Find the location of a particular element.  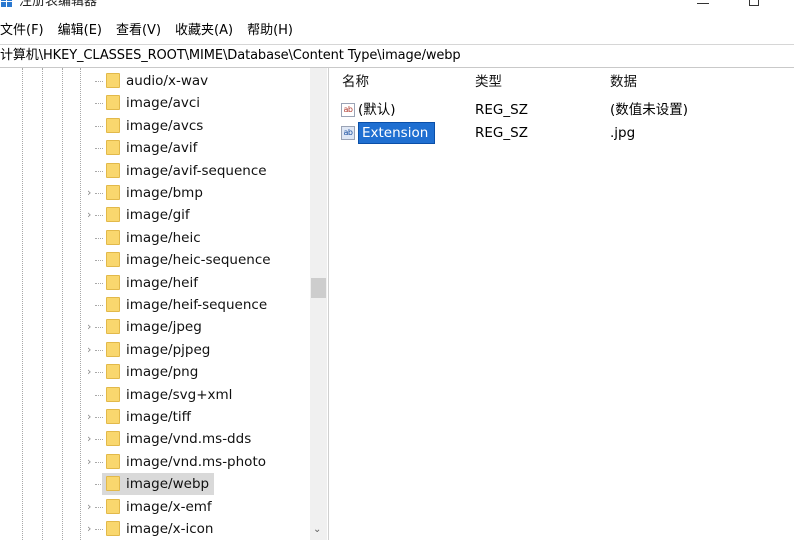

scrollbar-thumb is located at coordinates (318, 288).